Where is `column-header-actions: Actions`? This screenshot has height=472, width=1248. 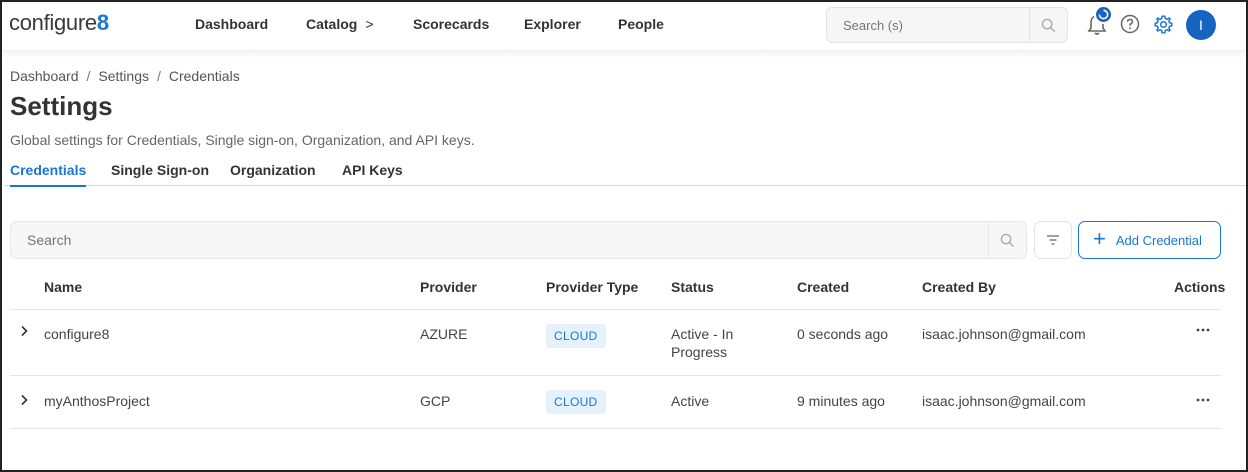
column-header-actions: Actions is located at coordinates (1200, 287).